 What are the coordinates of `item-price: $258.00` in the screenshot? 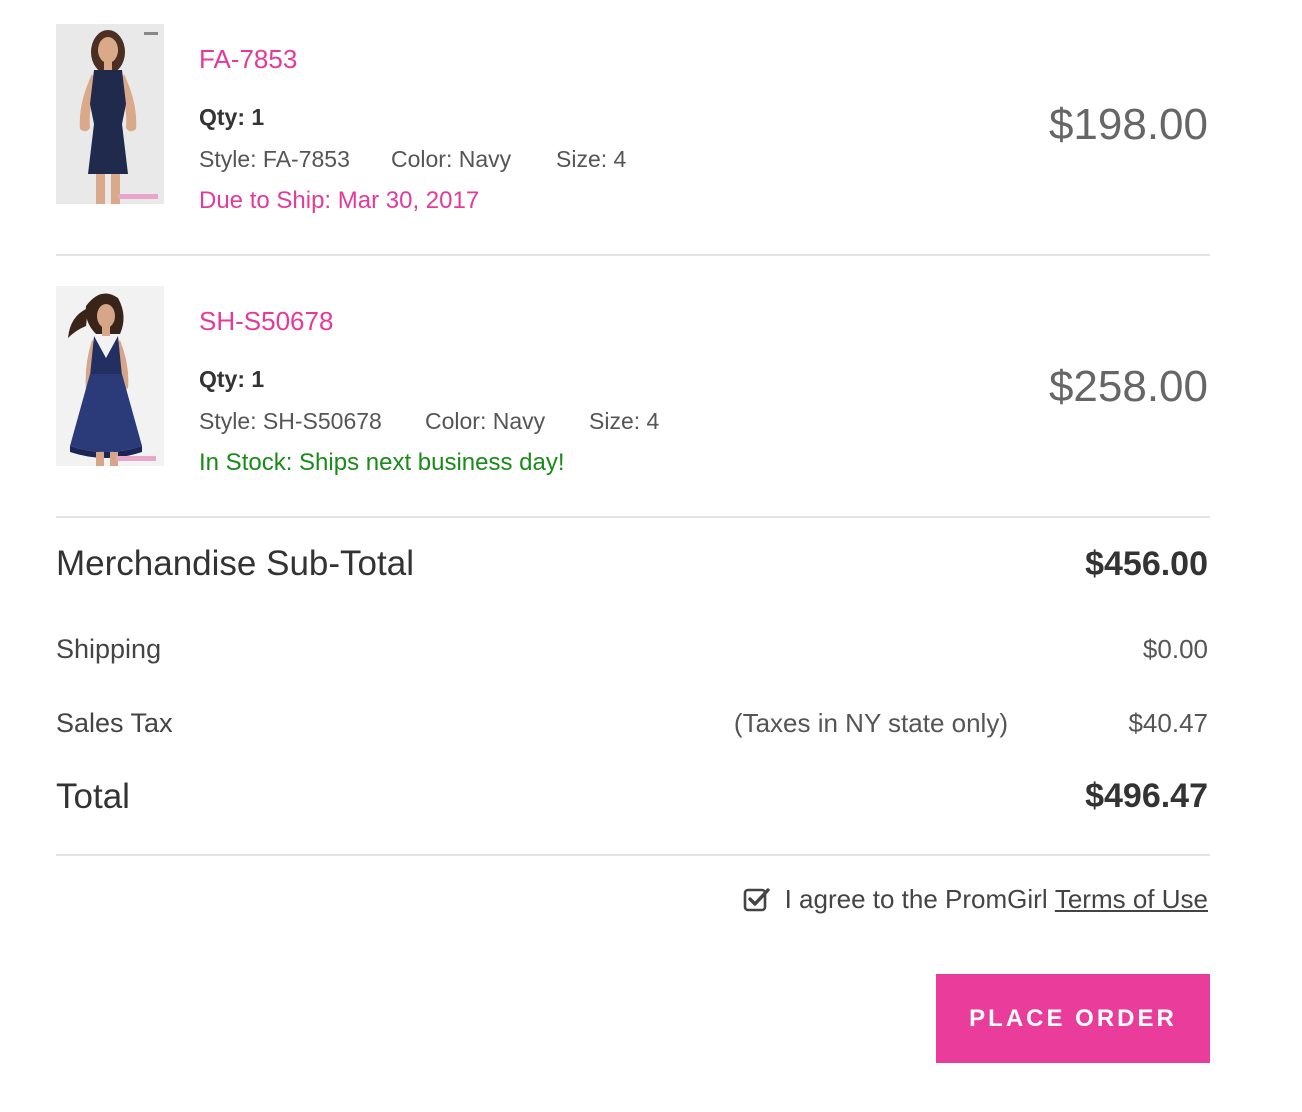 It's located at (1128, 386).